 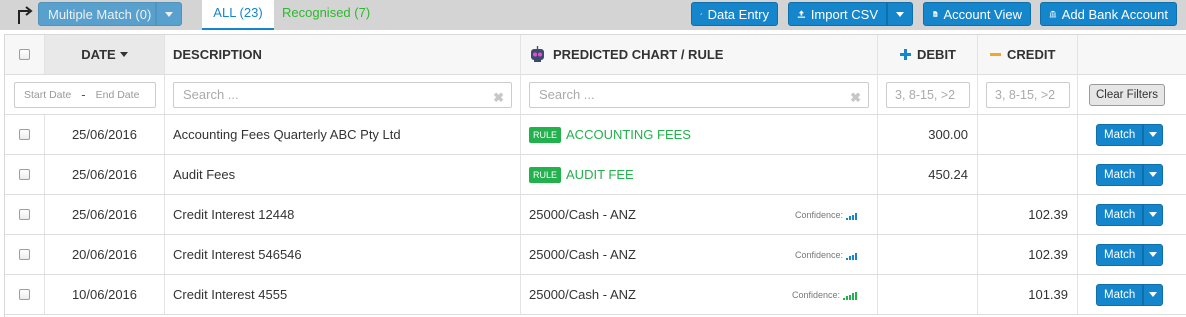 I want to click on clear-filters-button: Clear Filters, so click(x=1127, y=94).